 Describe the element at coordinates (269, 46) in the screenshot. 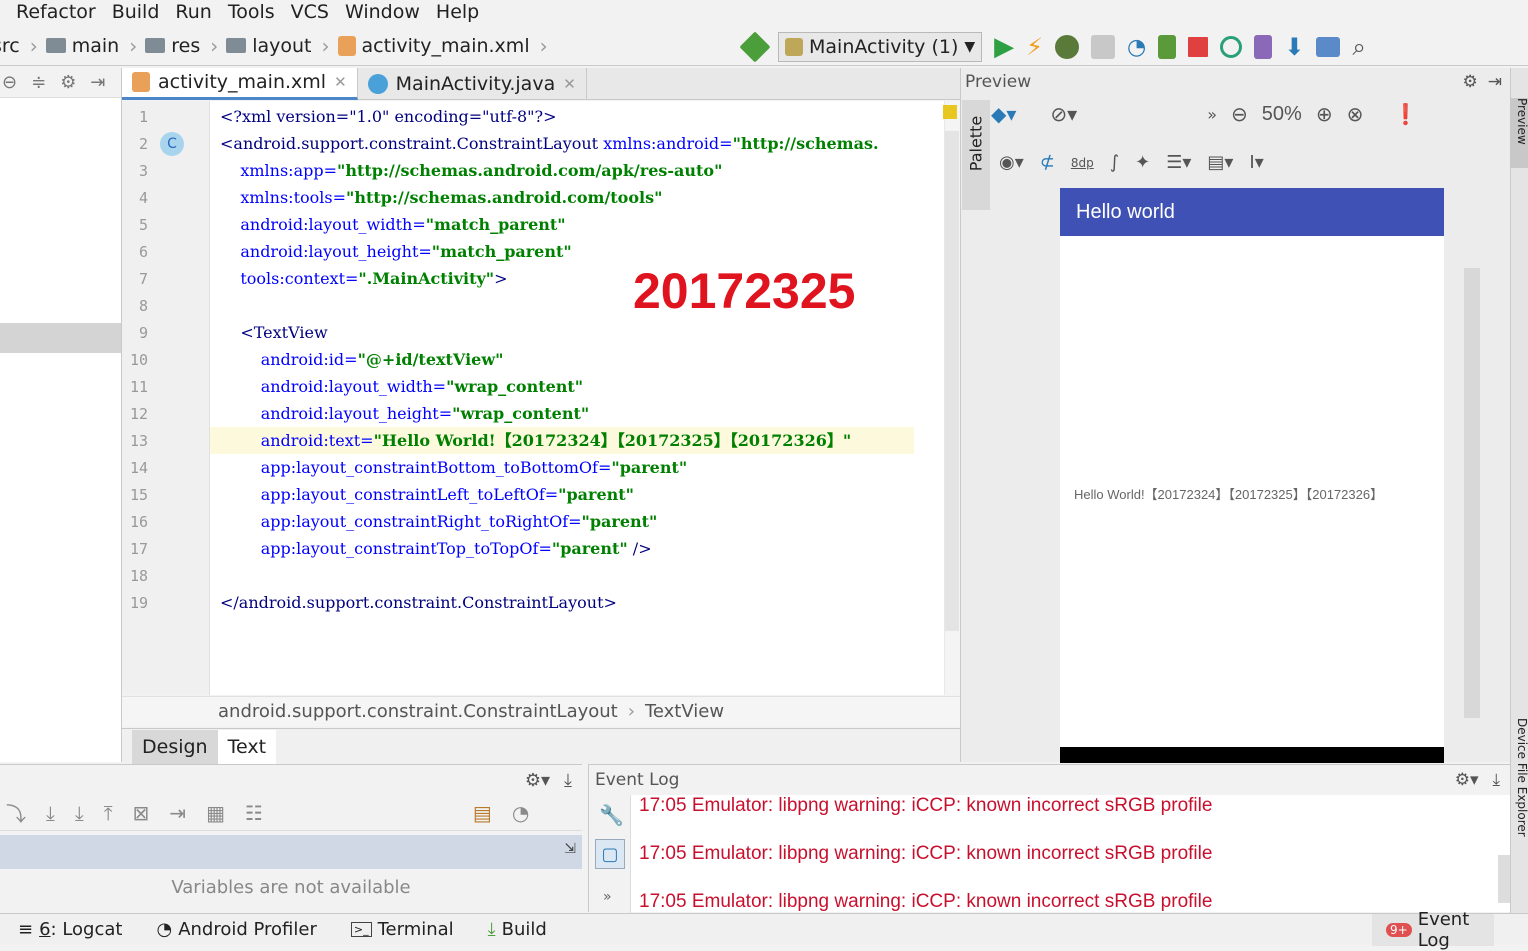

I see `breadcrumb-layout: layout` at that location.